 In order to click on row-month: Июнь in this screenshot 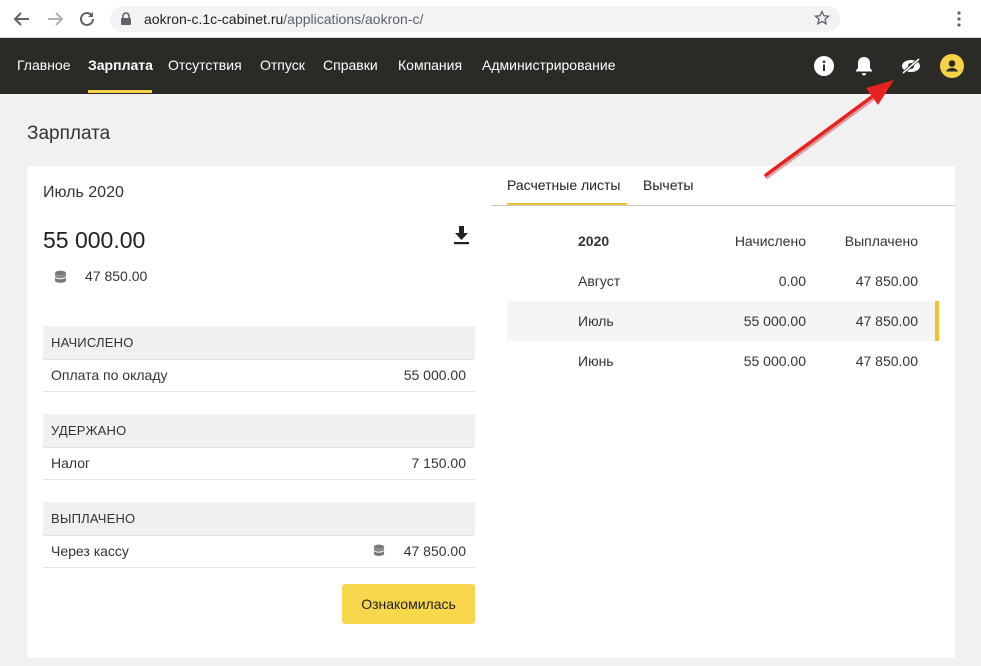, I will do `click(596, 361)`.